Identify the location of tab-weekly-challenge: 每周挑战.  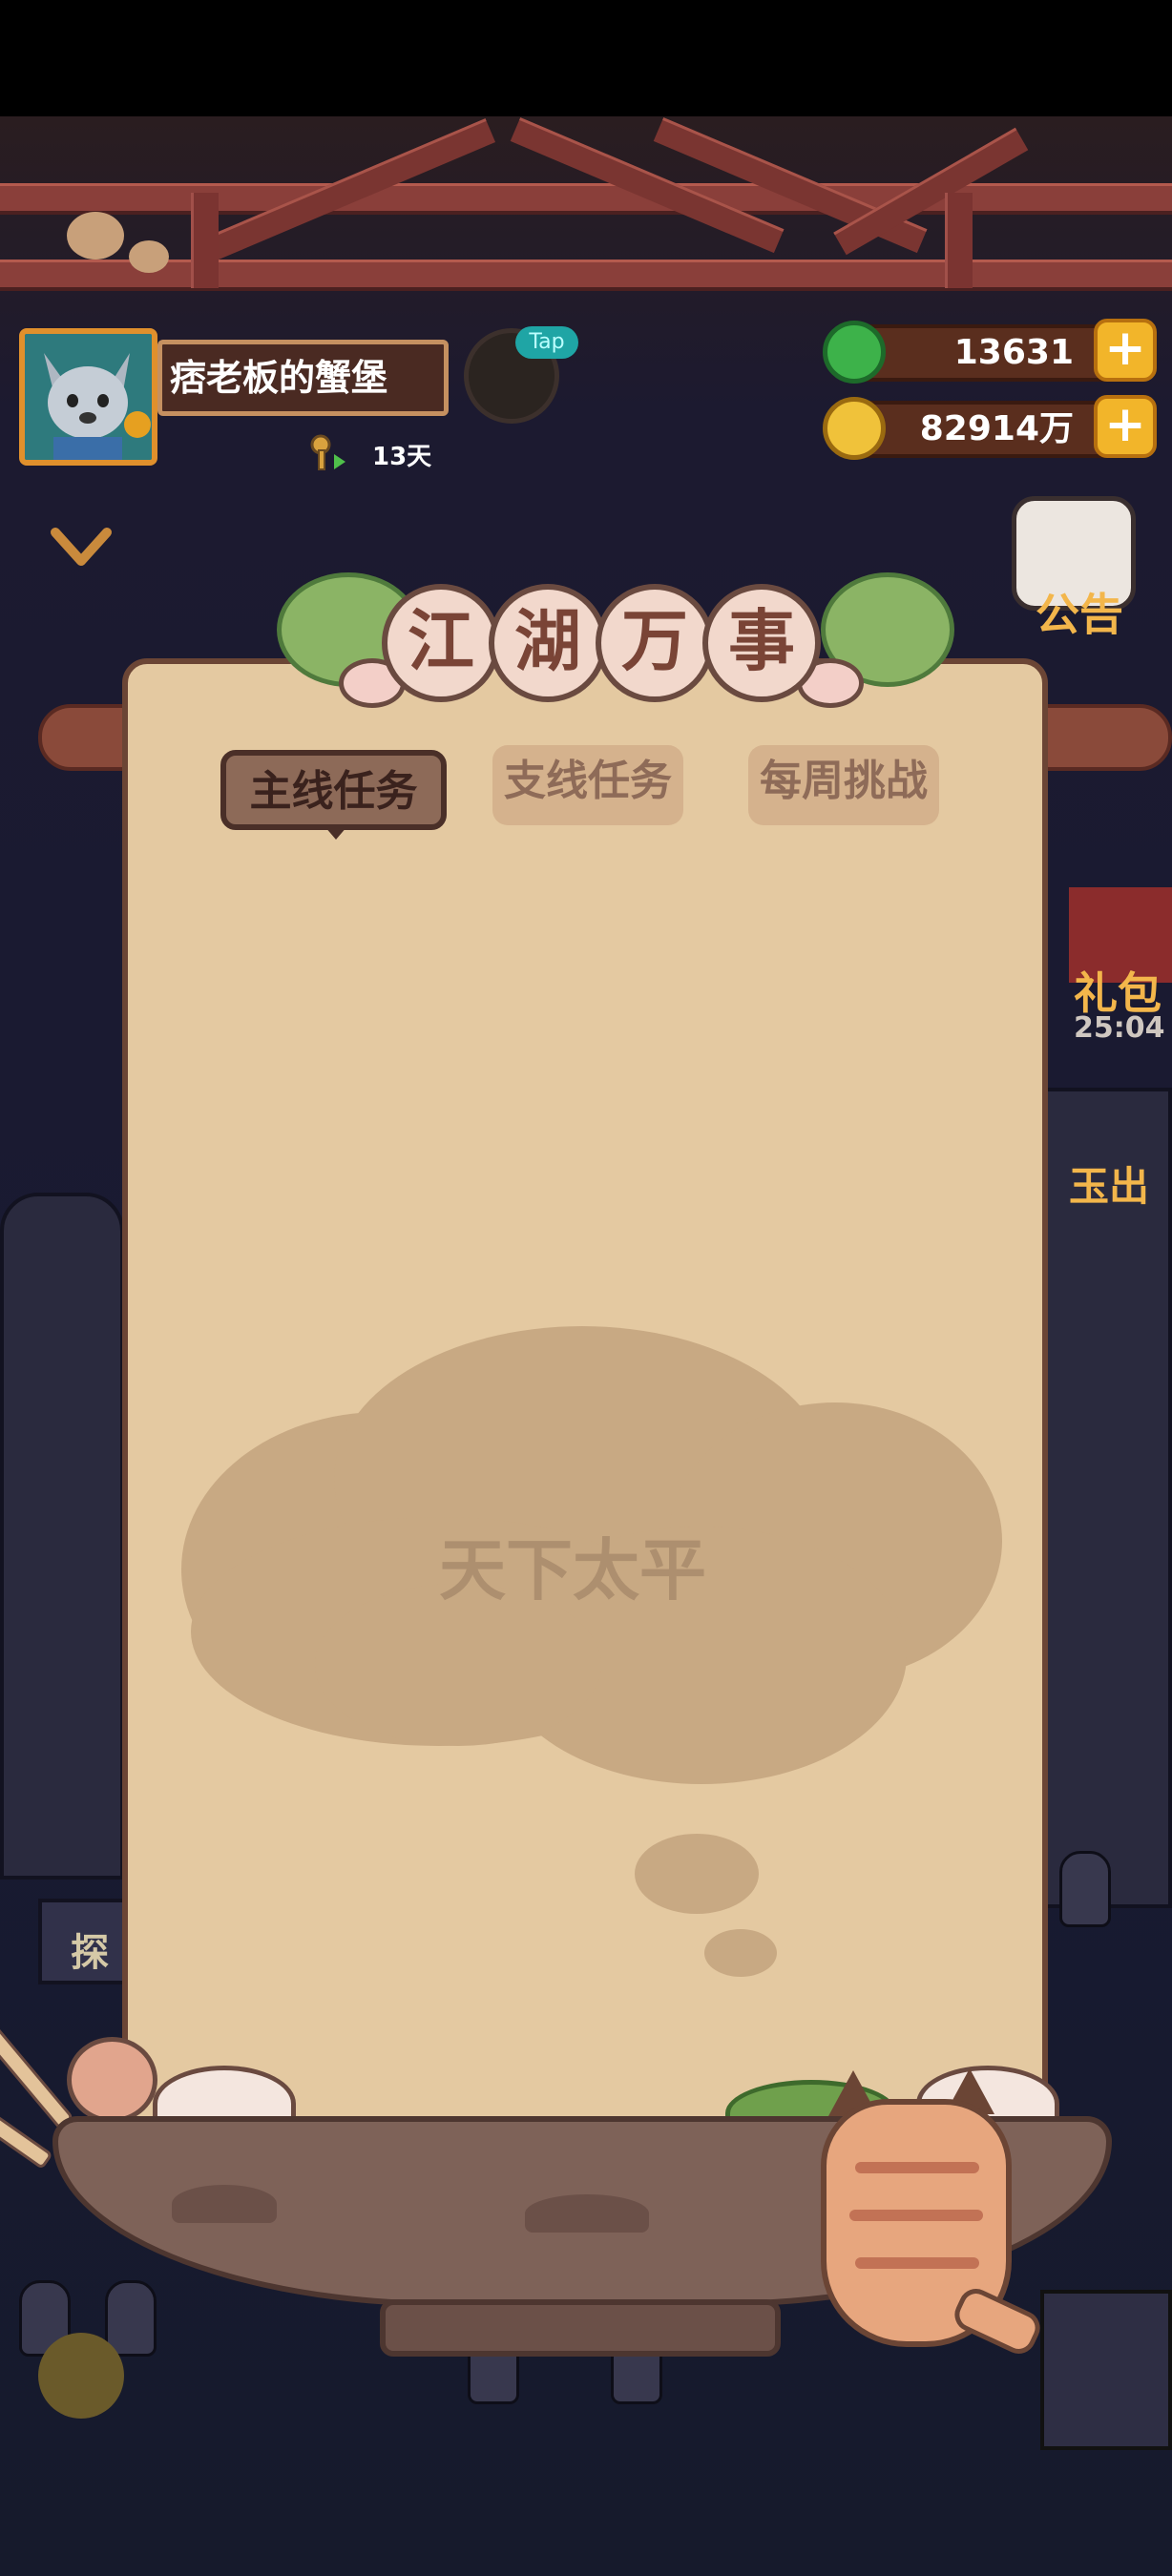
(843, 785).